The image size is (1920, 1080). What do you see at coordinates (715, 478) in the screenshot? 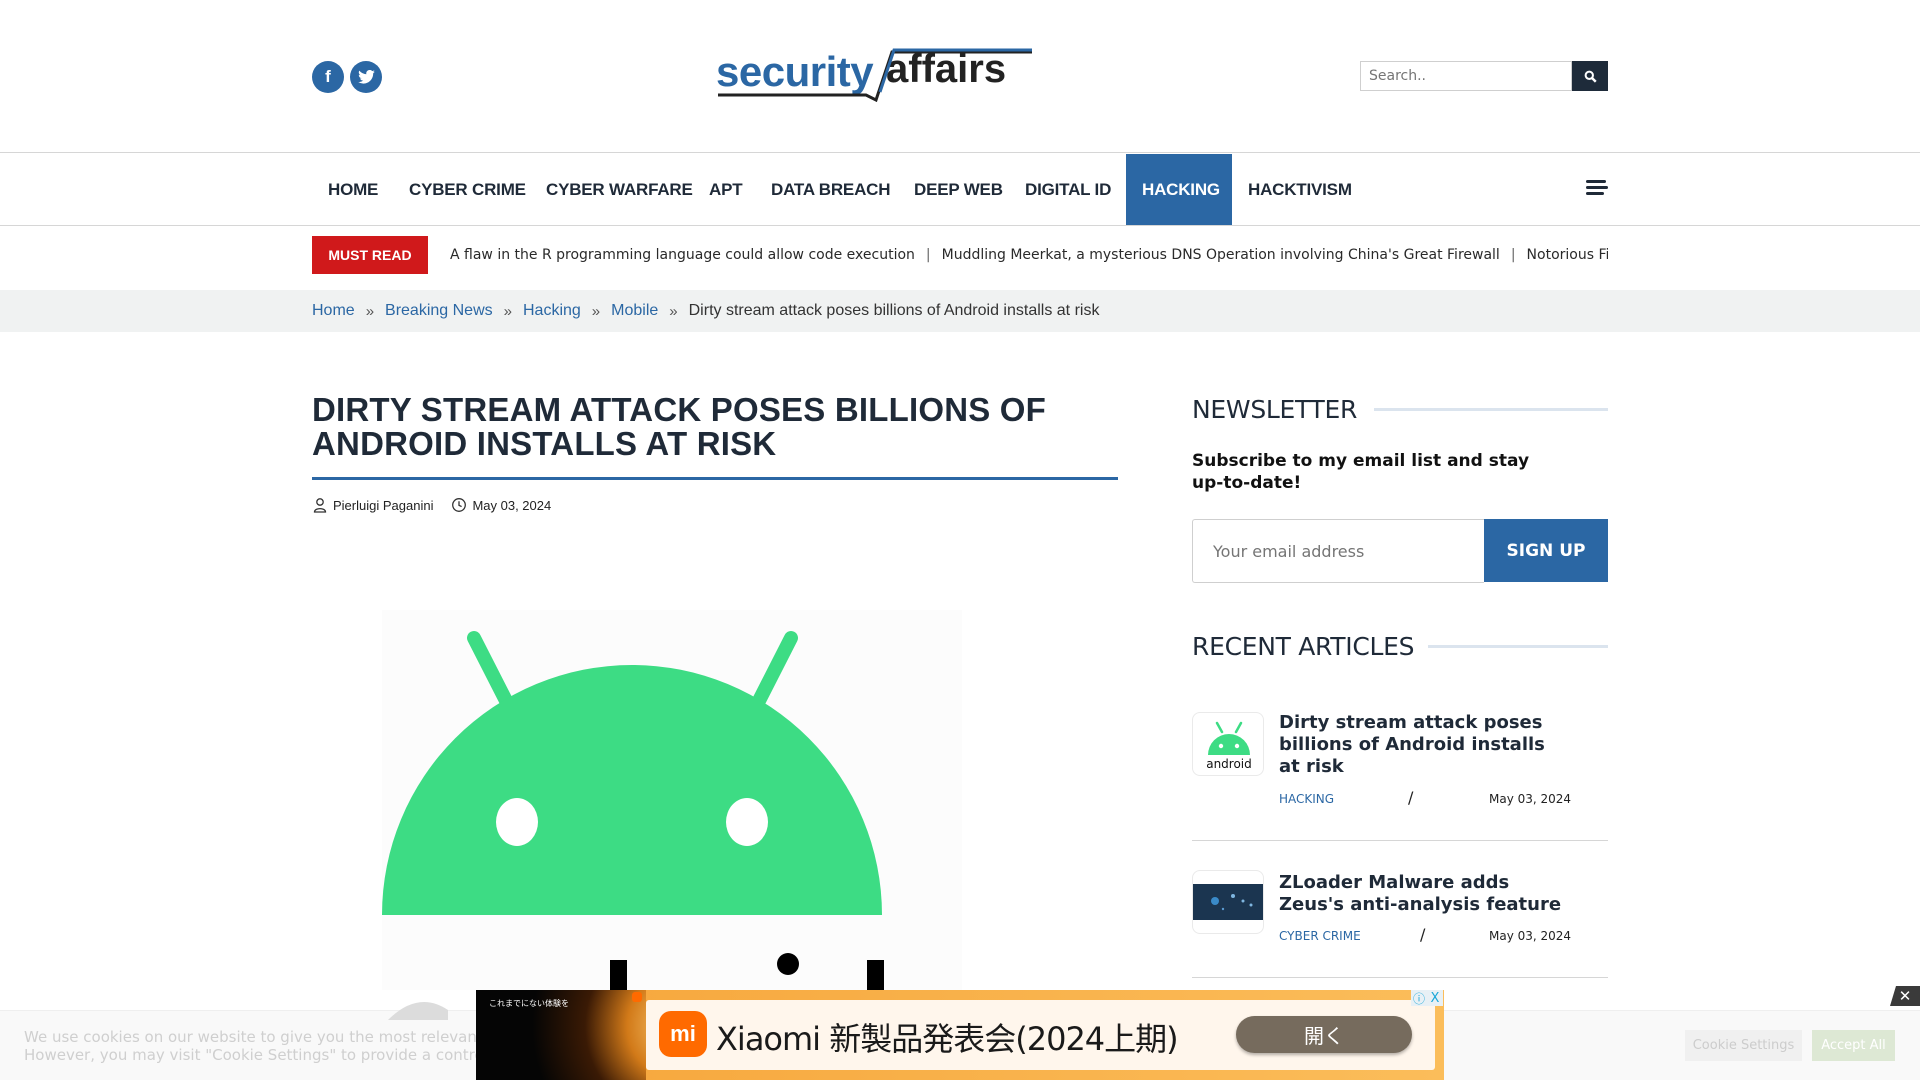
I see `title-divider` at bounding box center [715, 478].